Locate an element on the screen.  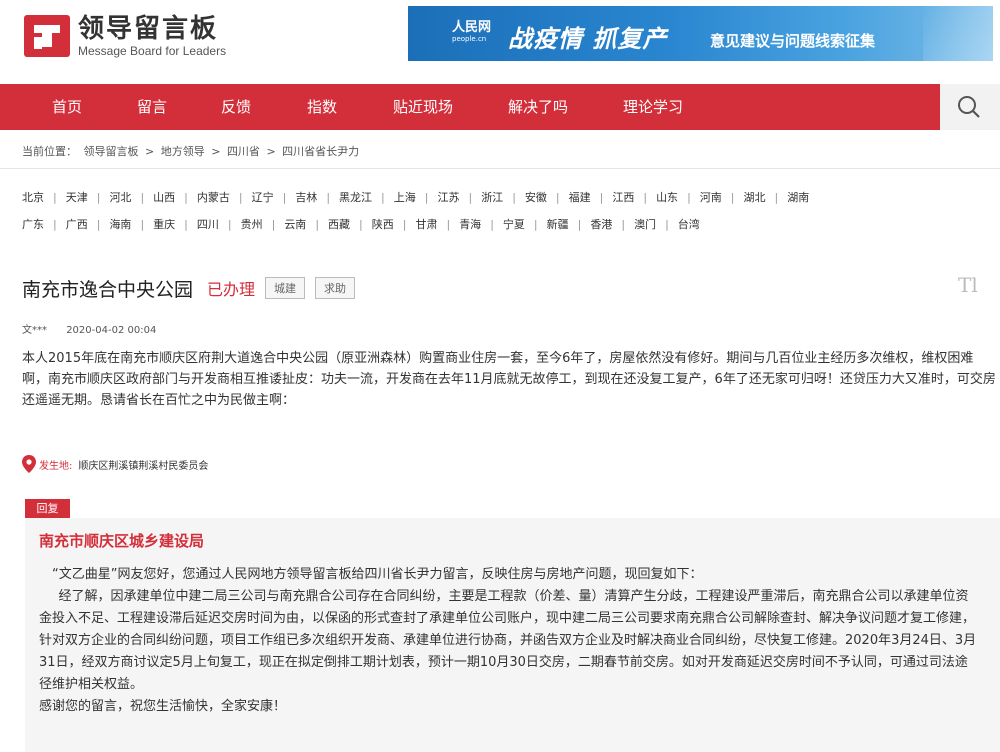
province-link: 湖南 is located at coordinates (798, 197).